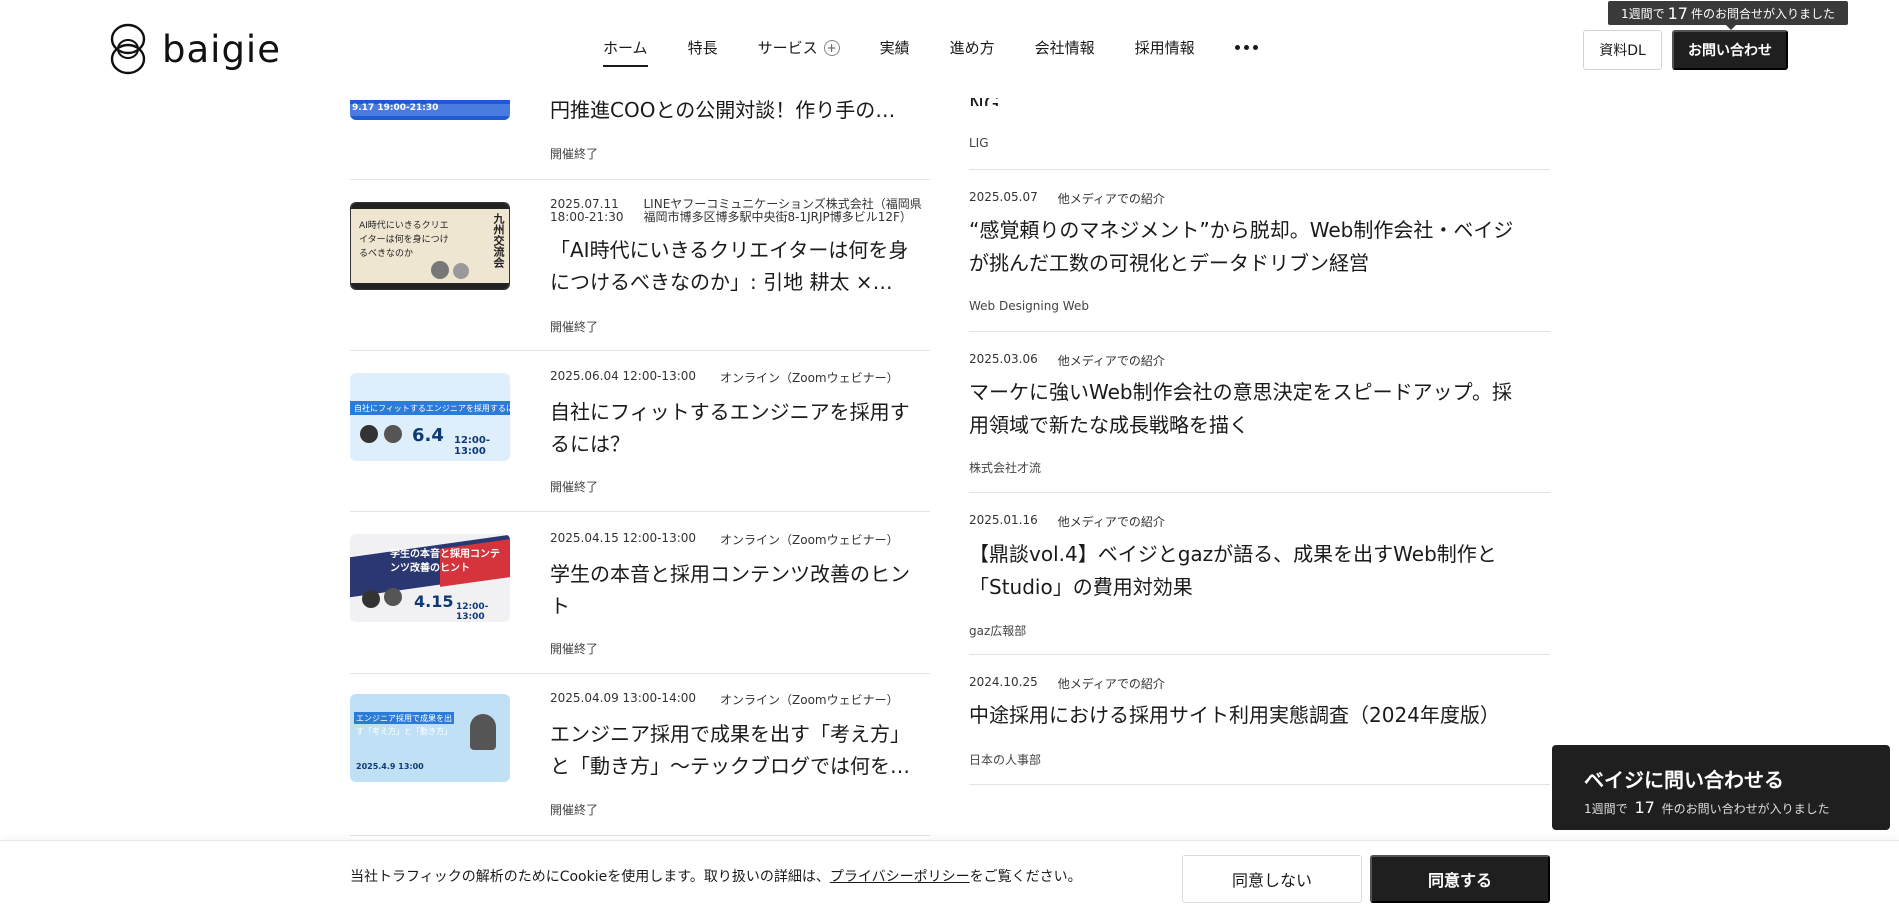  I want to click on floating-contact-panel: ベイジに問い合わせる 1週間で 17 件のお問い合わせが入りました, so click(1721, 787).